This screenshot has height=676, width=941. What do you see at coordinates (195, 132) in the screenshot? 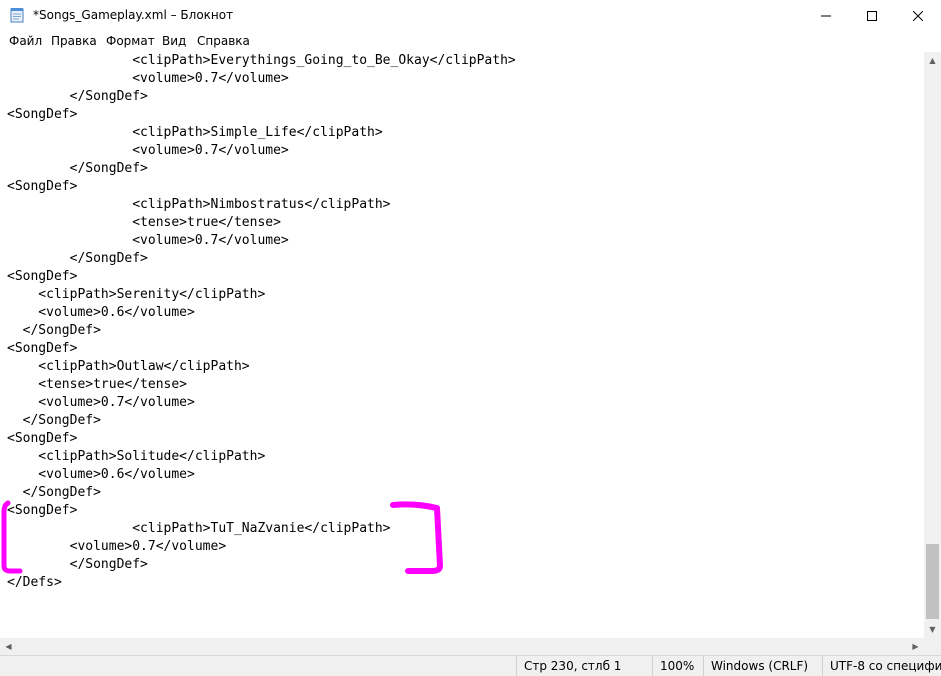
I see `text-line: <clipPath>Simple_Life</clipPath>` at bounding box center [195, 132].